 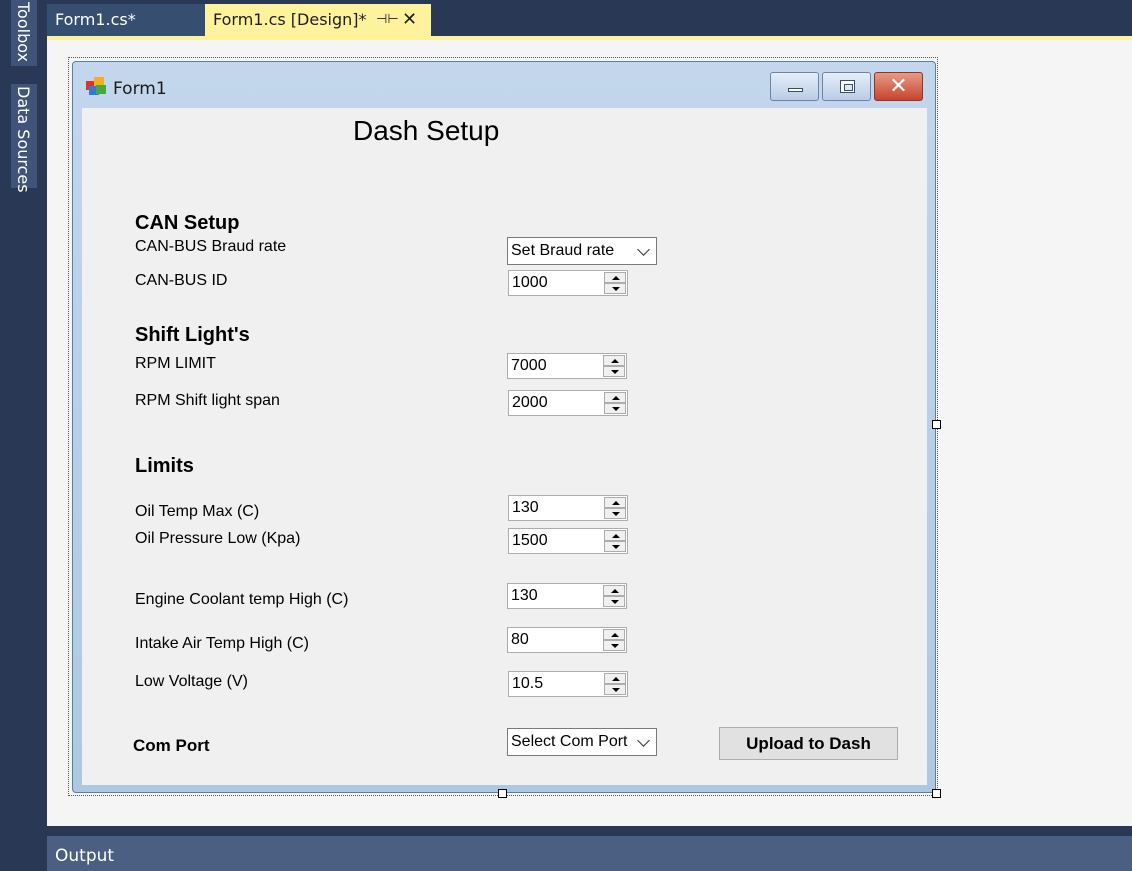 I want to click on output-panel-tab: Output, so click(x=589, y=853).